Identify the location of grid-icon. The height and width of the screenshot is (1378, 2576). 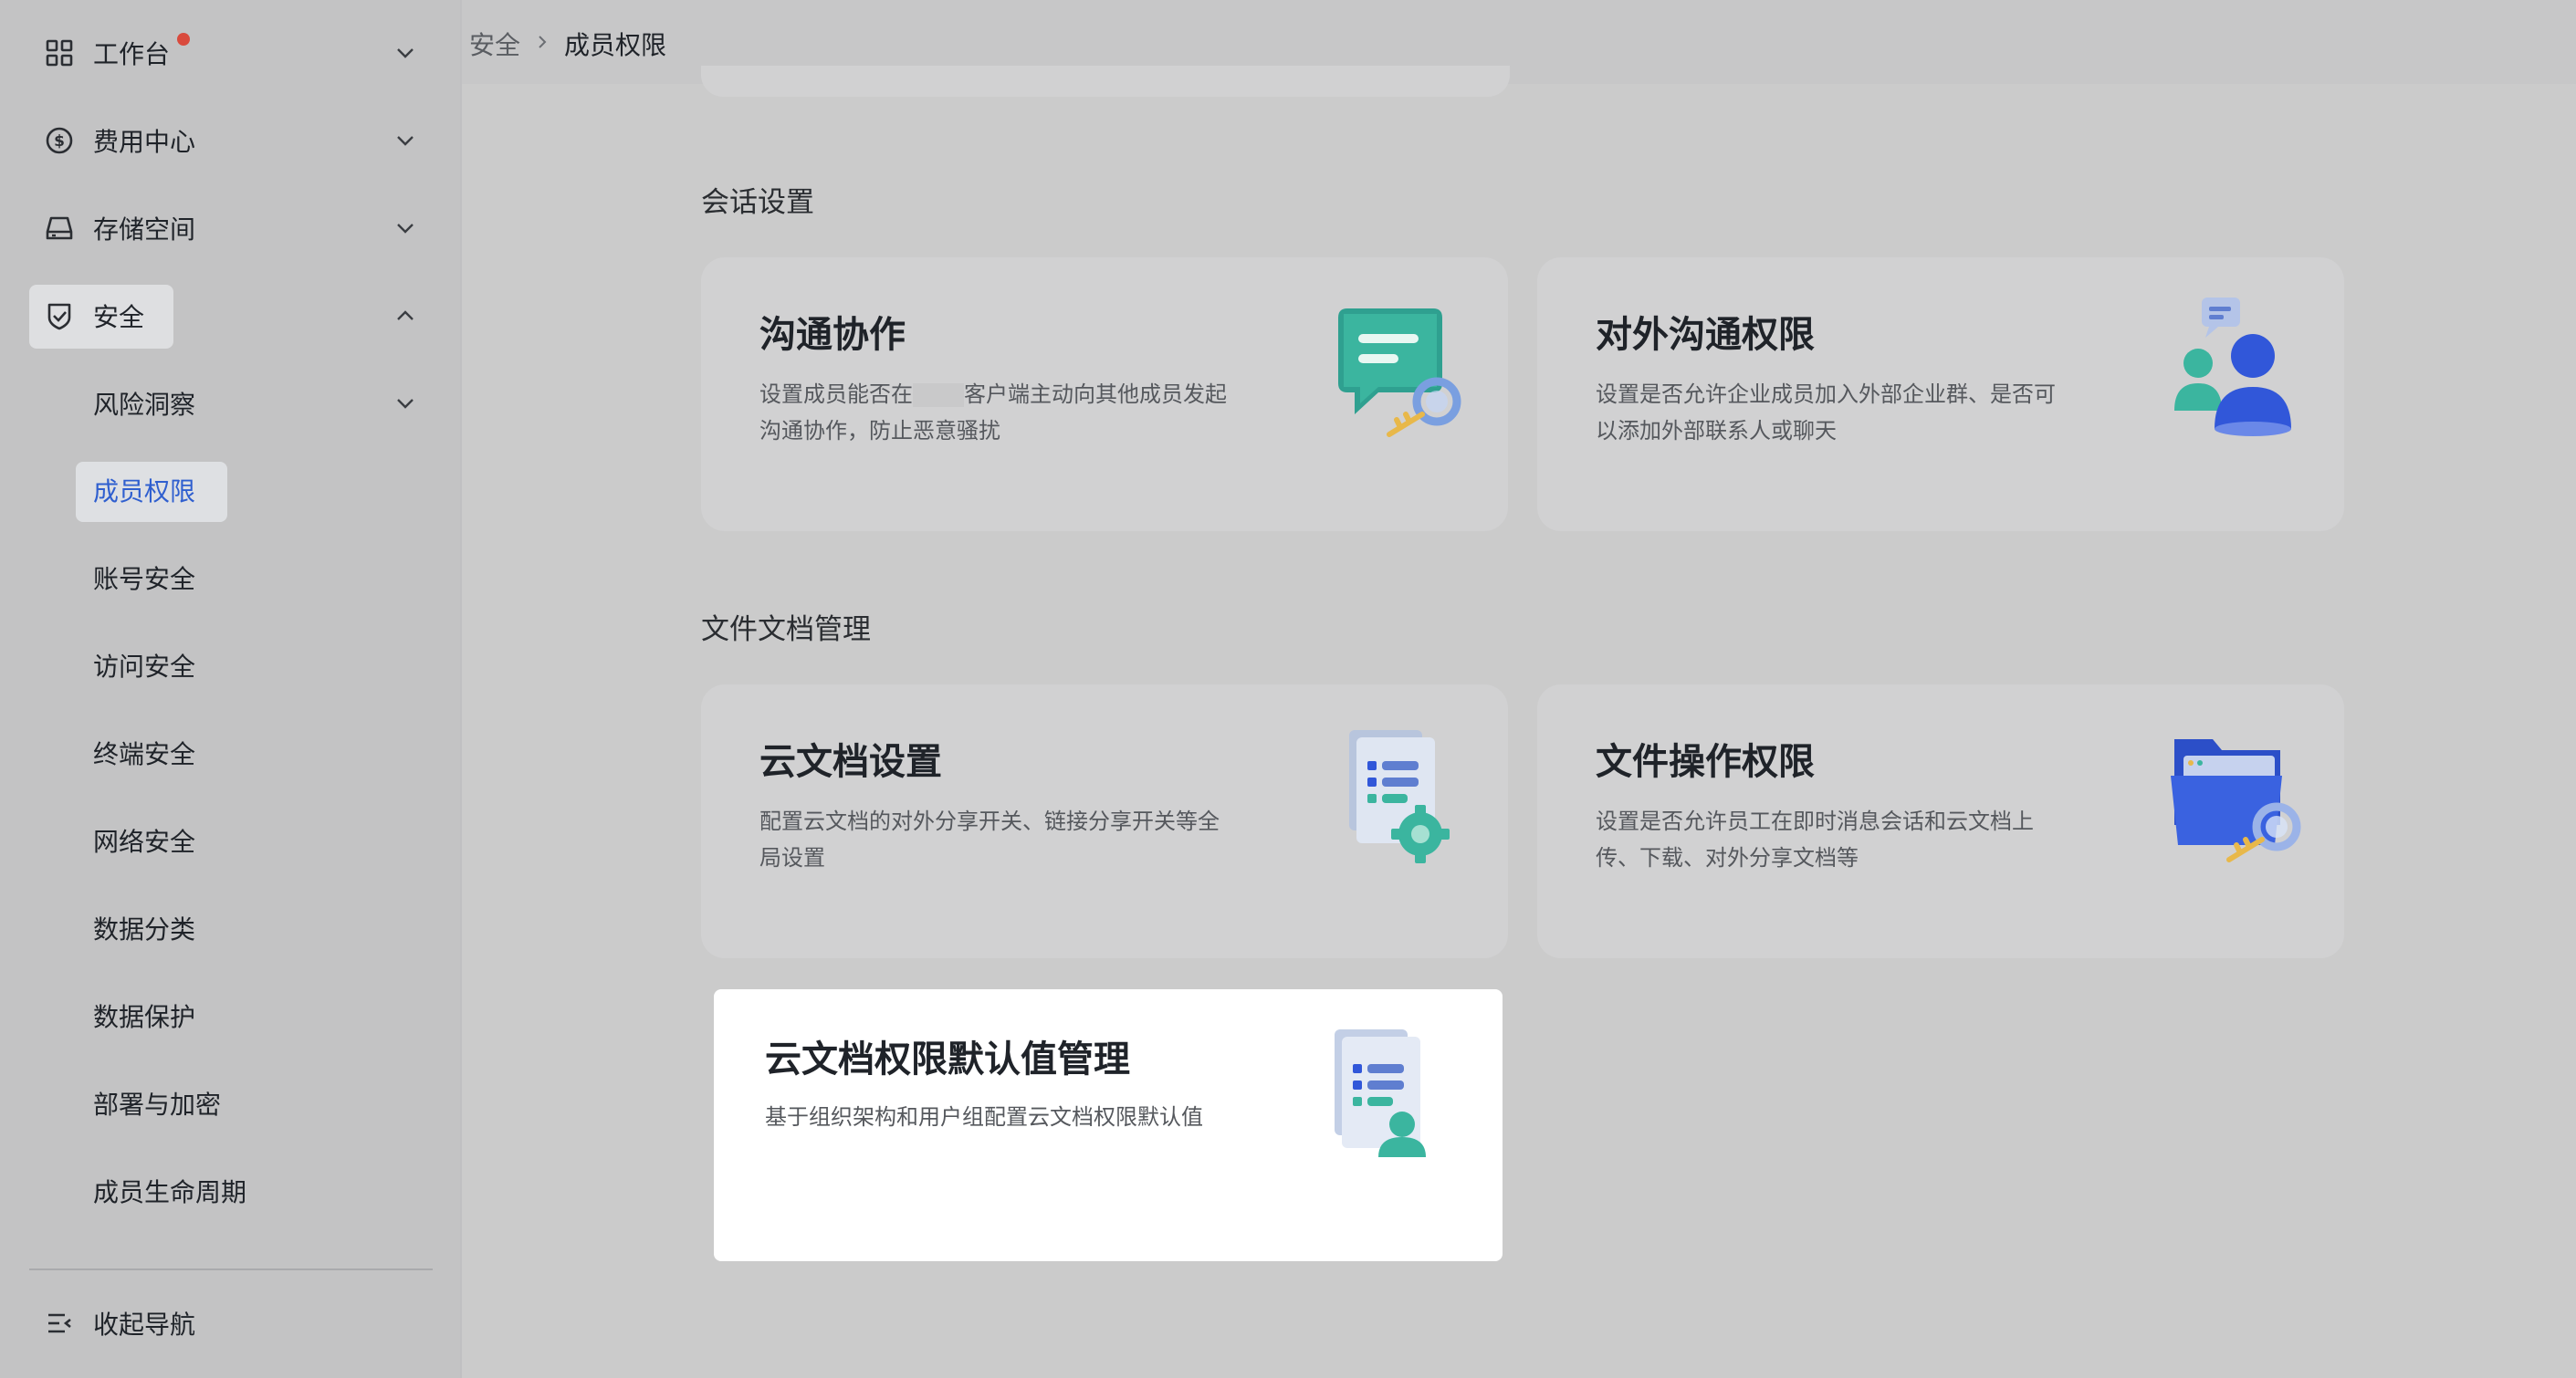
(60, 52).